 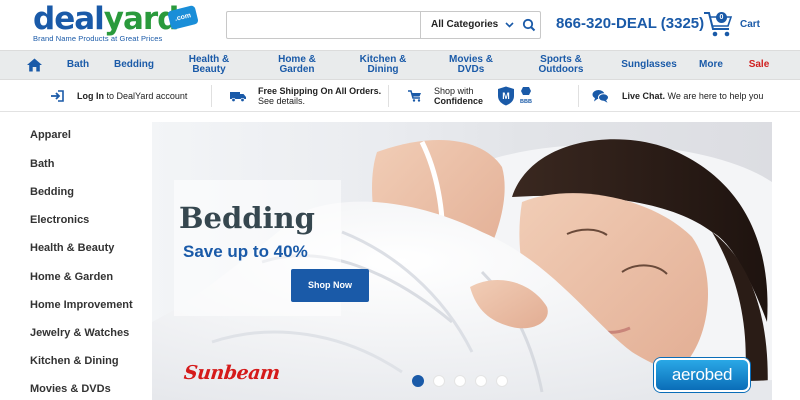 What do you see at coordinates (383, 65) in the screenshot?
I see `nav-kitchen-dining: Kitchen & Dining` at bounding box center [383, 65].